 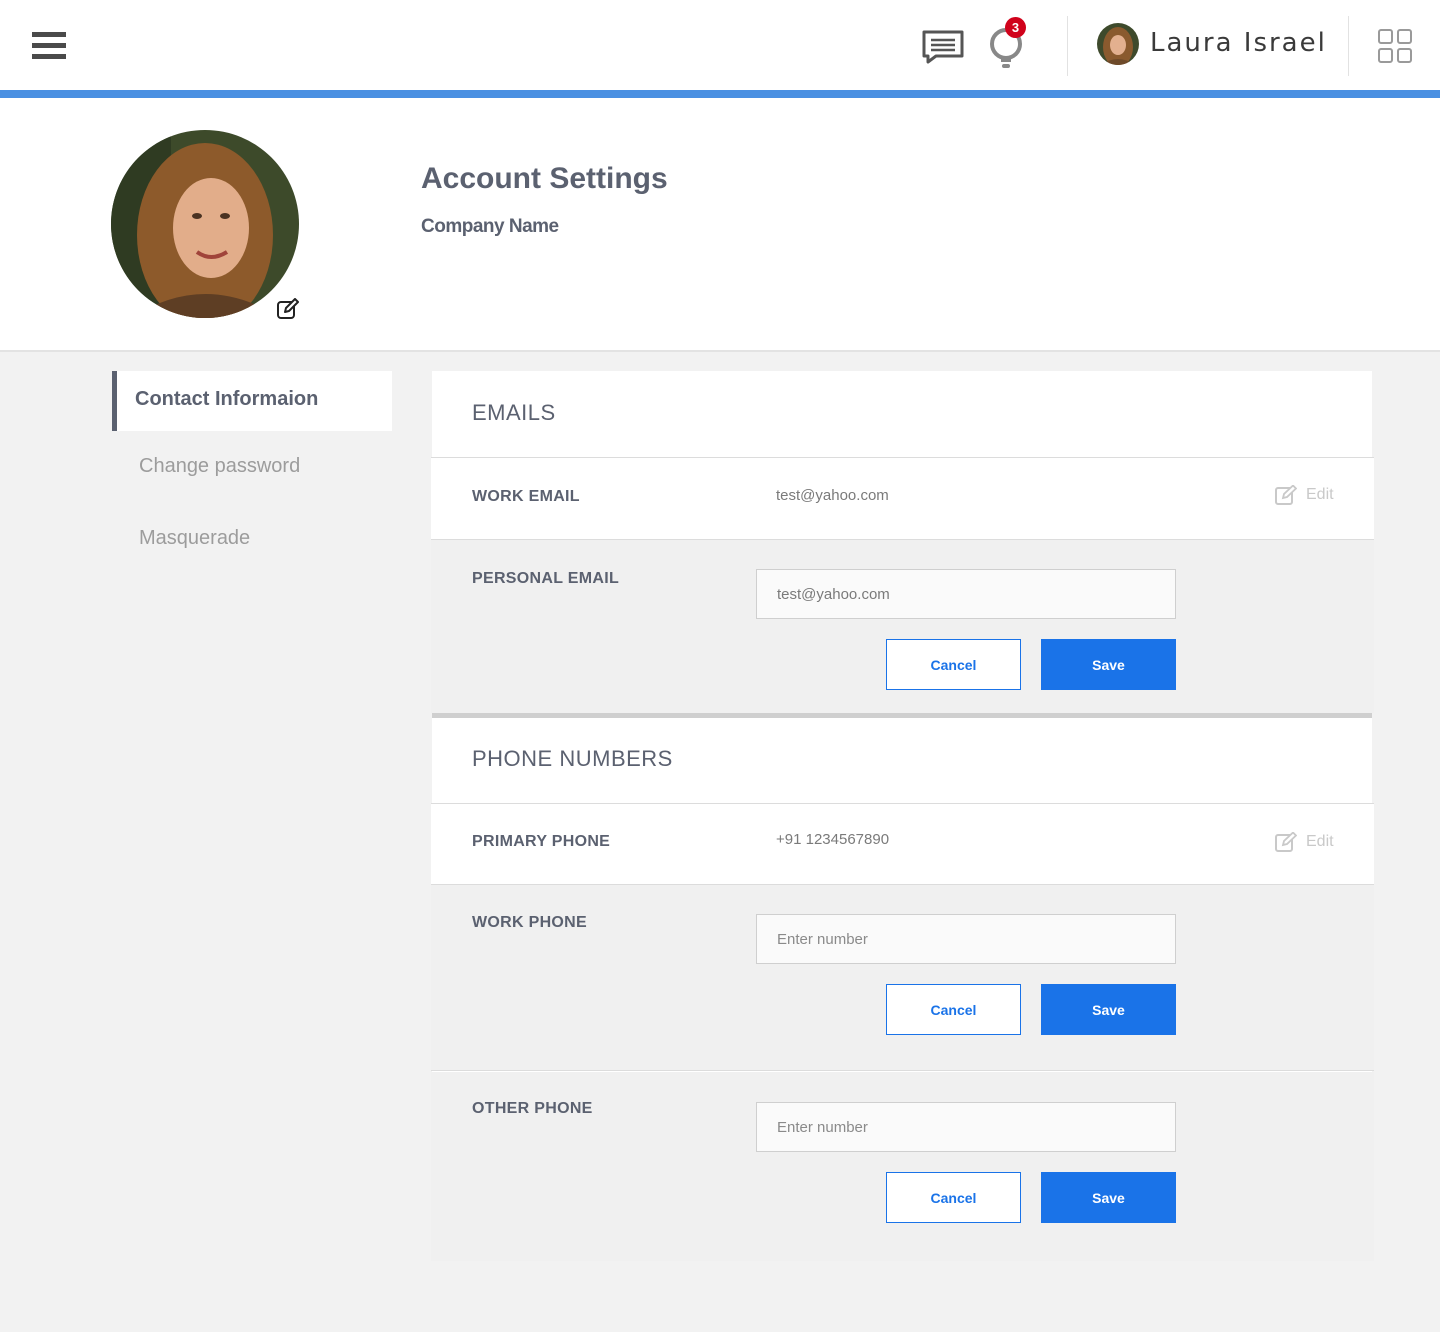 What do you see at coordinates (490, 226) in the screenshot?
I see `company-name: Company Name` at bounding box center [490, 226].